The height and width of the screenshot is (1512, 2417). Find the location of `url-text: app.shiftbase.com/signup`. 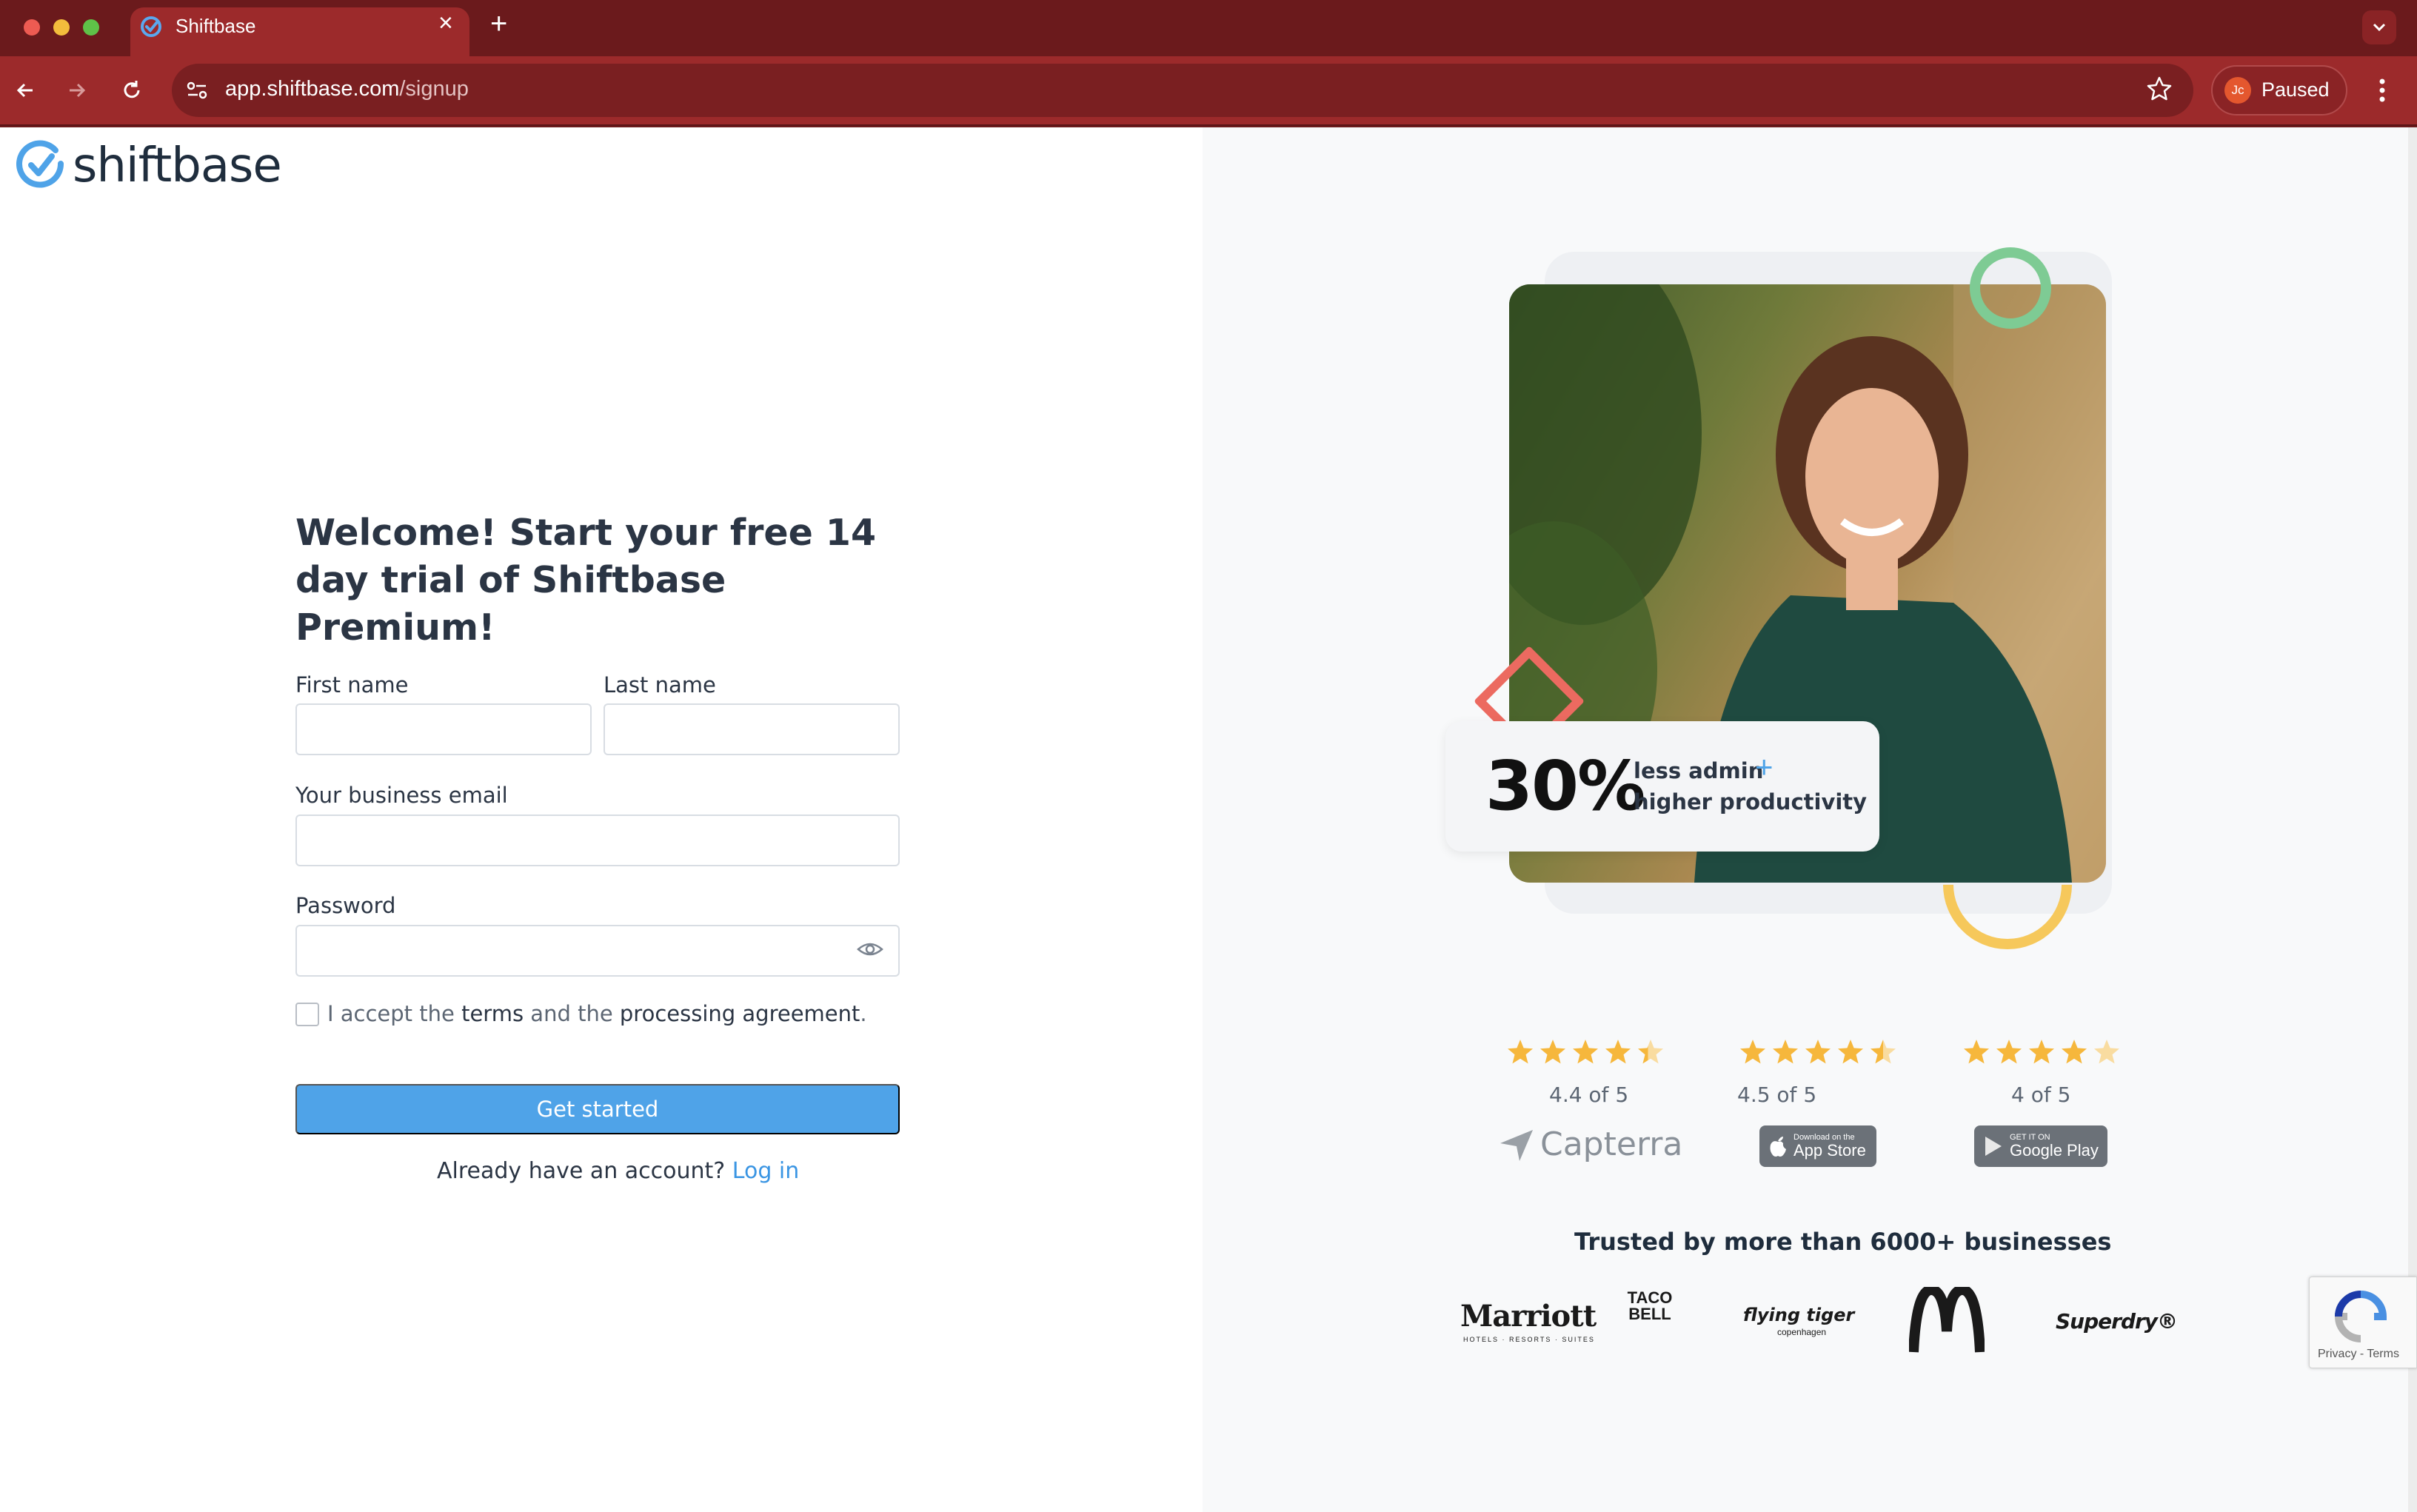

url-text: app.shiftbase.com/signup is located at coordinates (347, 89).